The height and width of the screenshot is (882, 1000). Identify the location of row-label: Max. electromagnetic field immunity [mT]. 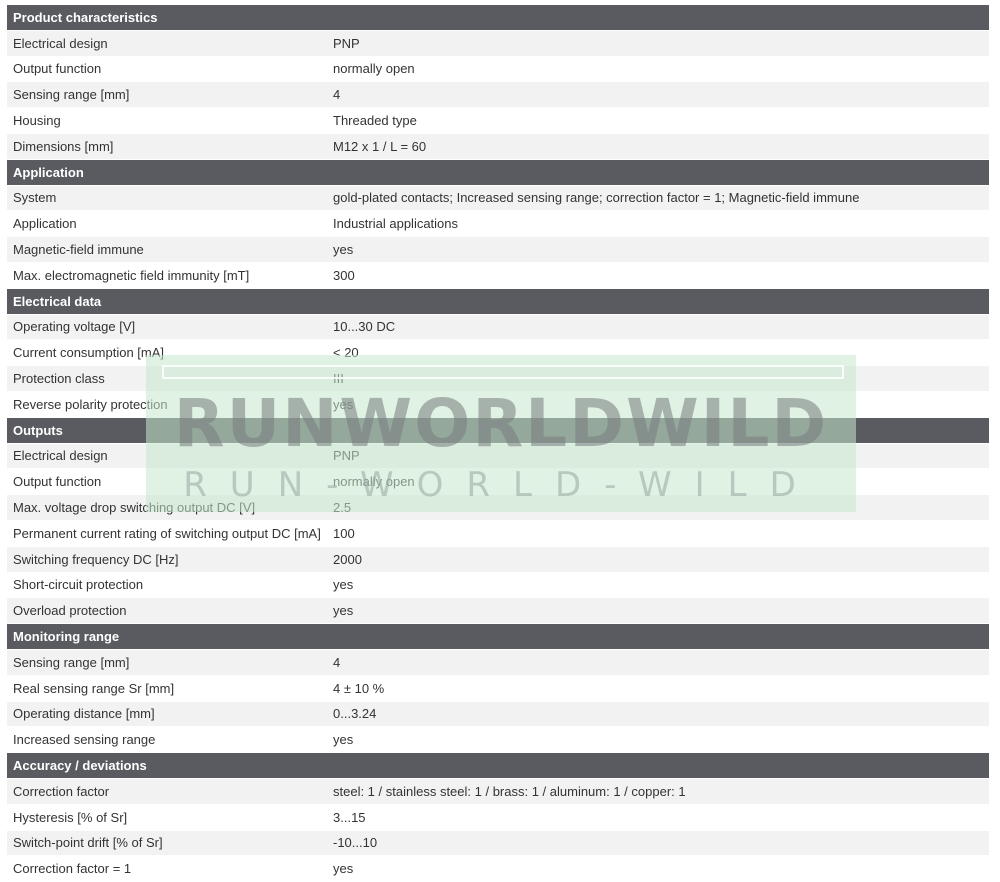
(131, 275).